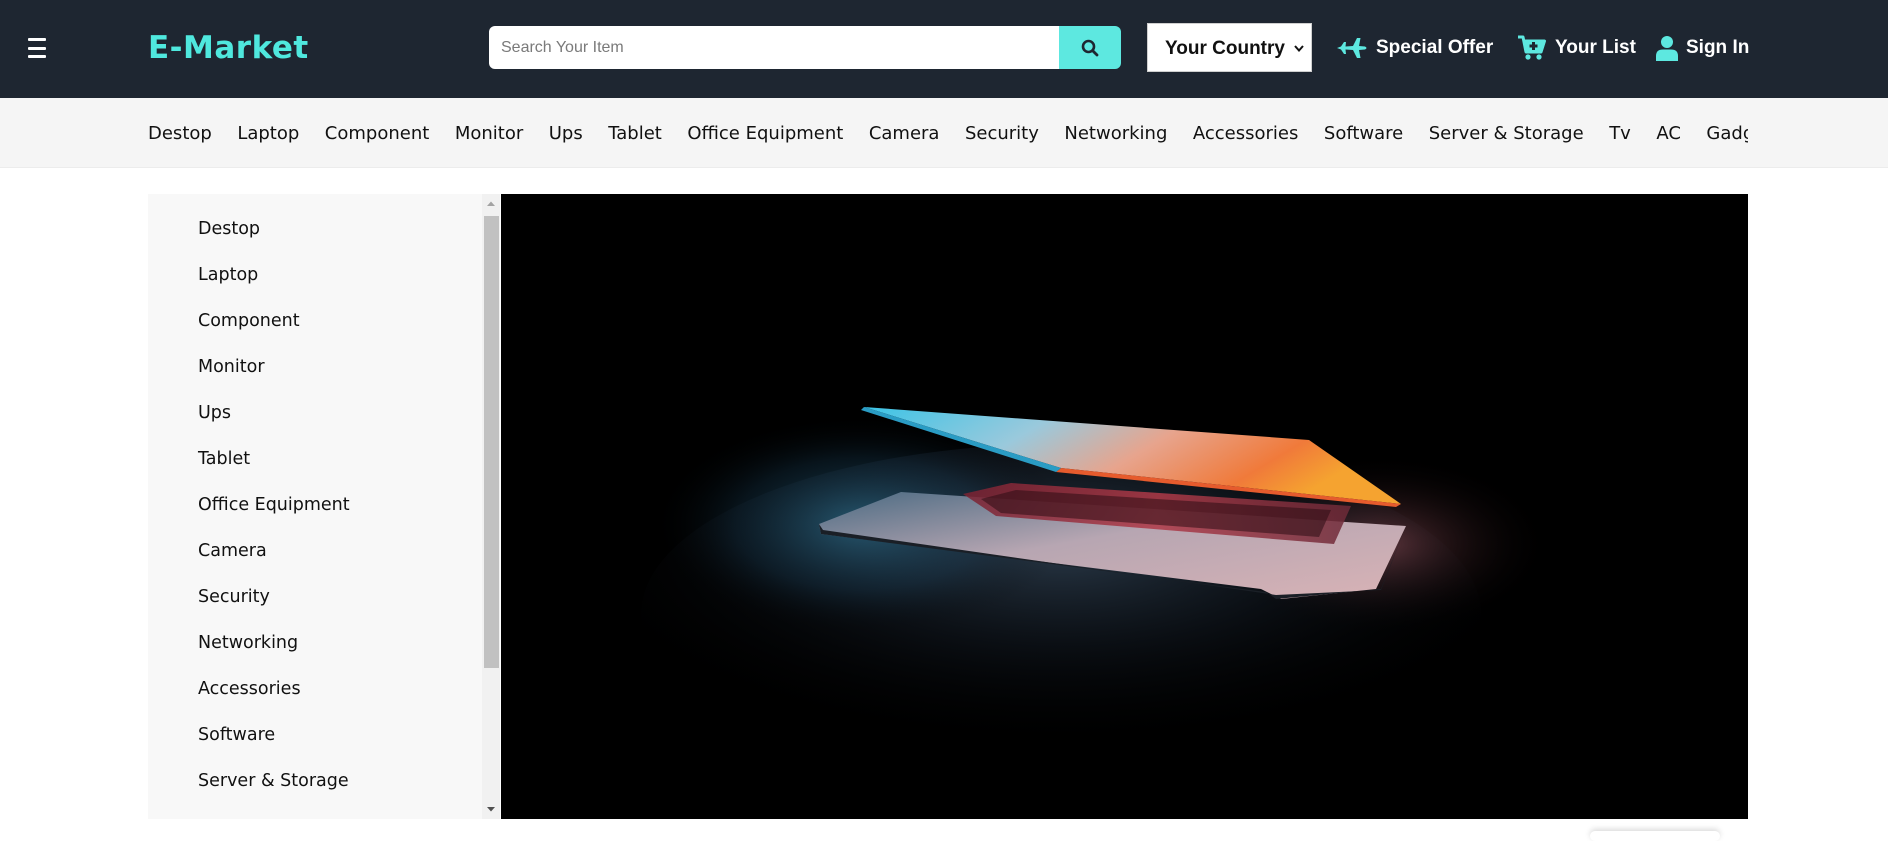 The height and width of the screenshot is (841, 1888). Describe the element at coordinates (1506, 133) in the screenshot. I see `category-nav-item: Server & Storage` at that location.